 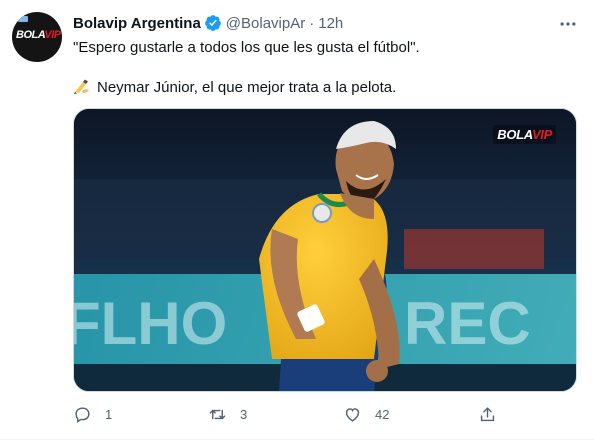 What do you see at coordinates (217, 414) in the screenshot?
I see `retweet-icon` at bounding box center [217, 414].